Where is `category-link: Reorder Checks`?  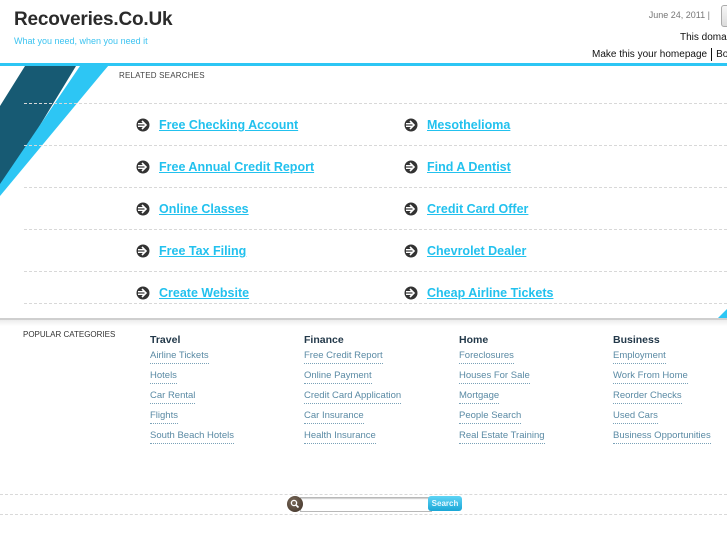
category-link: Reorder Checks is located at coordinates (647, 396).